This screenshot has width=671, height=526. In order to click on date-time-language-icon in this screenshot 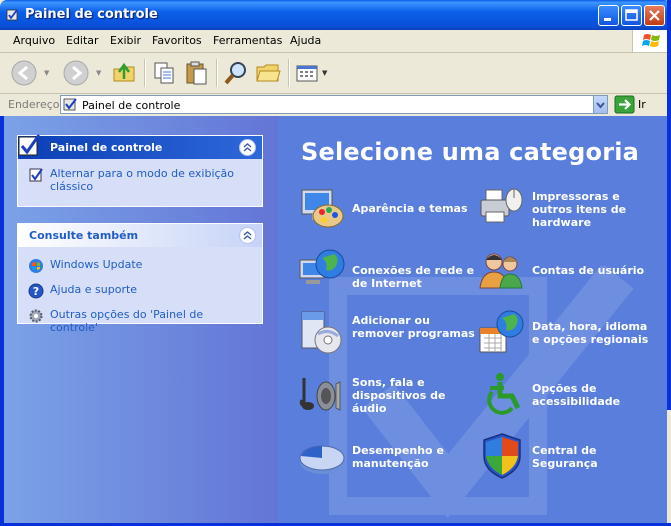, I will do `click(501, 331)`.